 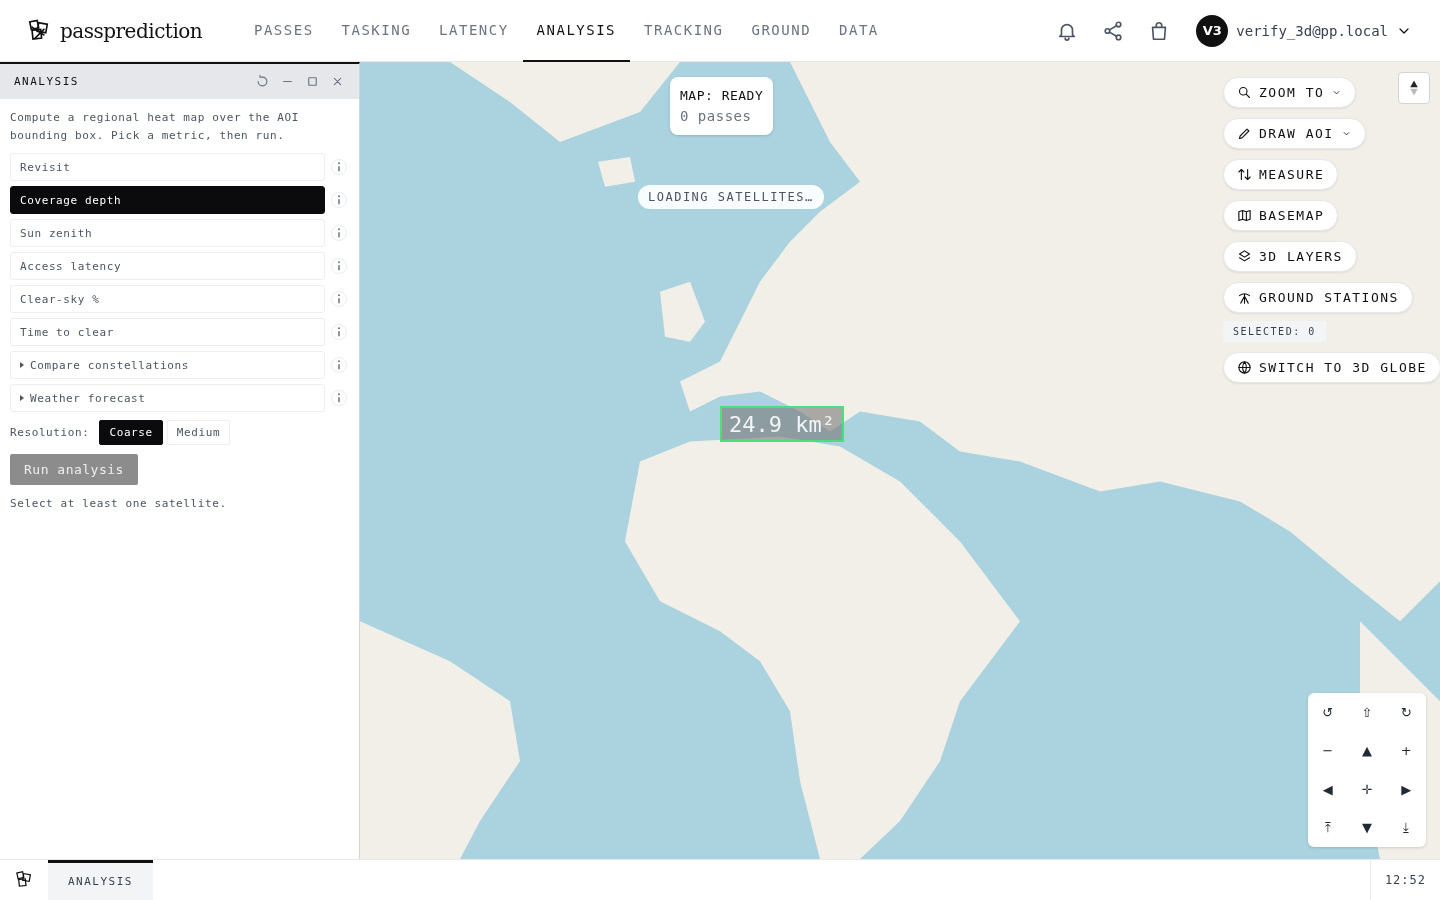 I want to click on map-tool-button: ZOOM TO, so click(x=1290, y=92).